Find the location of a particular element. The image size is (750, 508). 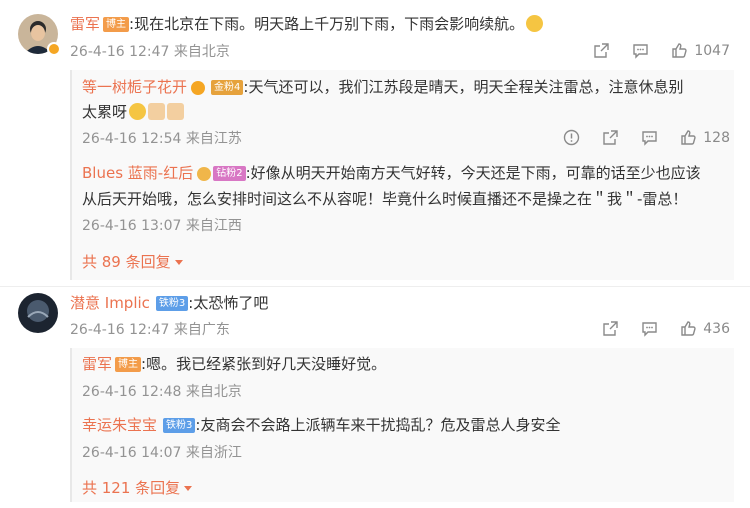

reply-text-line: 幸运朱宝宝 铁粉3:友商会不会路上派辆车来干扰捣乱？危及雷总人身安全 is located at coordinates (321, 425).